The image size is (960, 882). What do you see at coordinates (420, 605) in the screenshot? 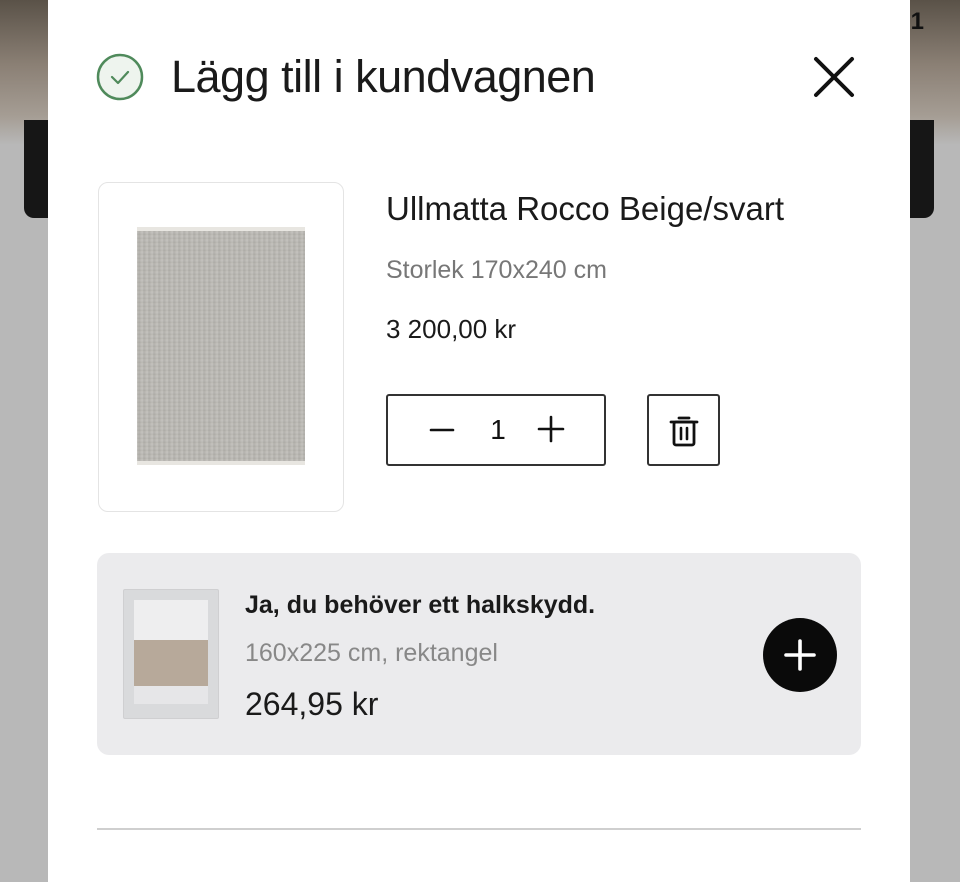
I see `upsell-title: Ja, du behöver ett halkskydd.` at bounding box center [420, 605].